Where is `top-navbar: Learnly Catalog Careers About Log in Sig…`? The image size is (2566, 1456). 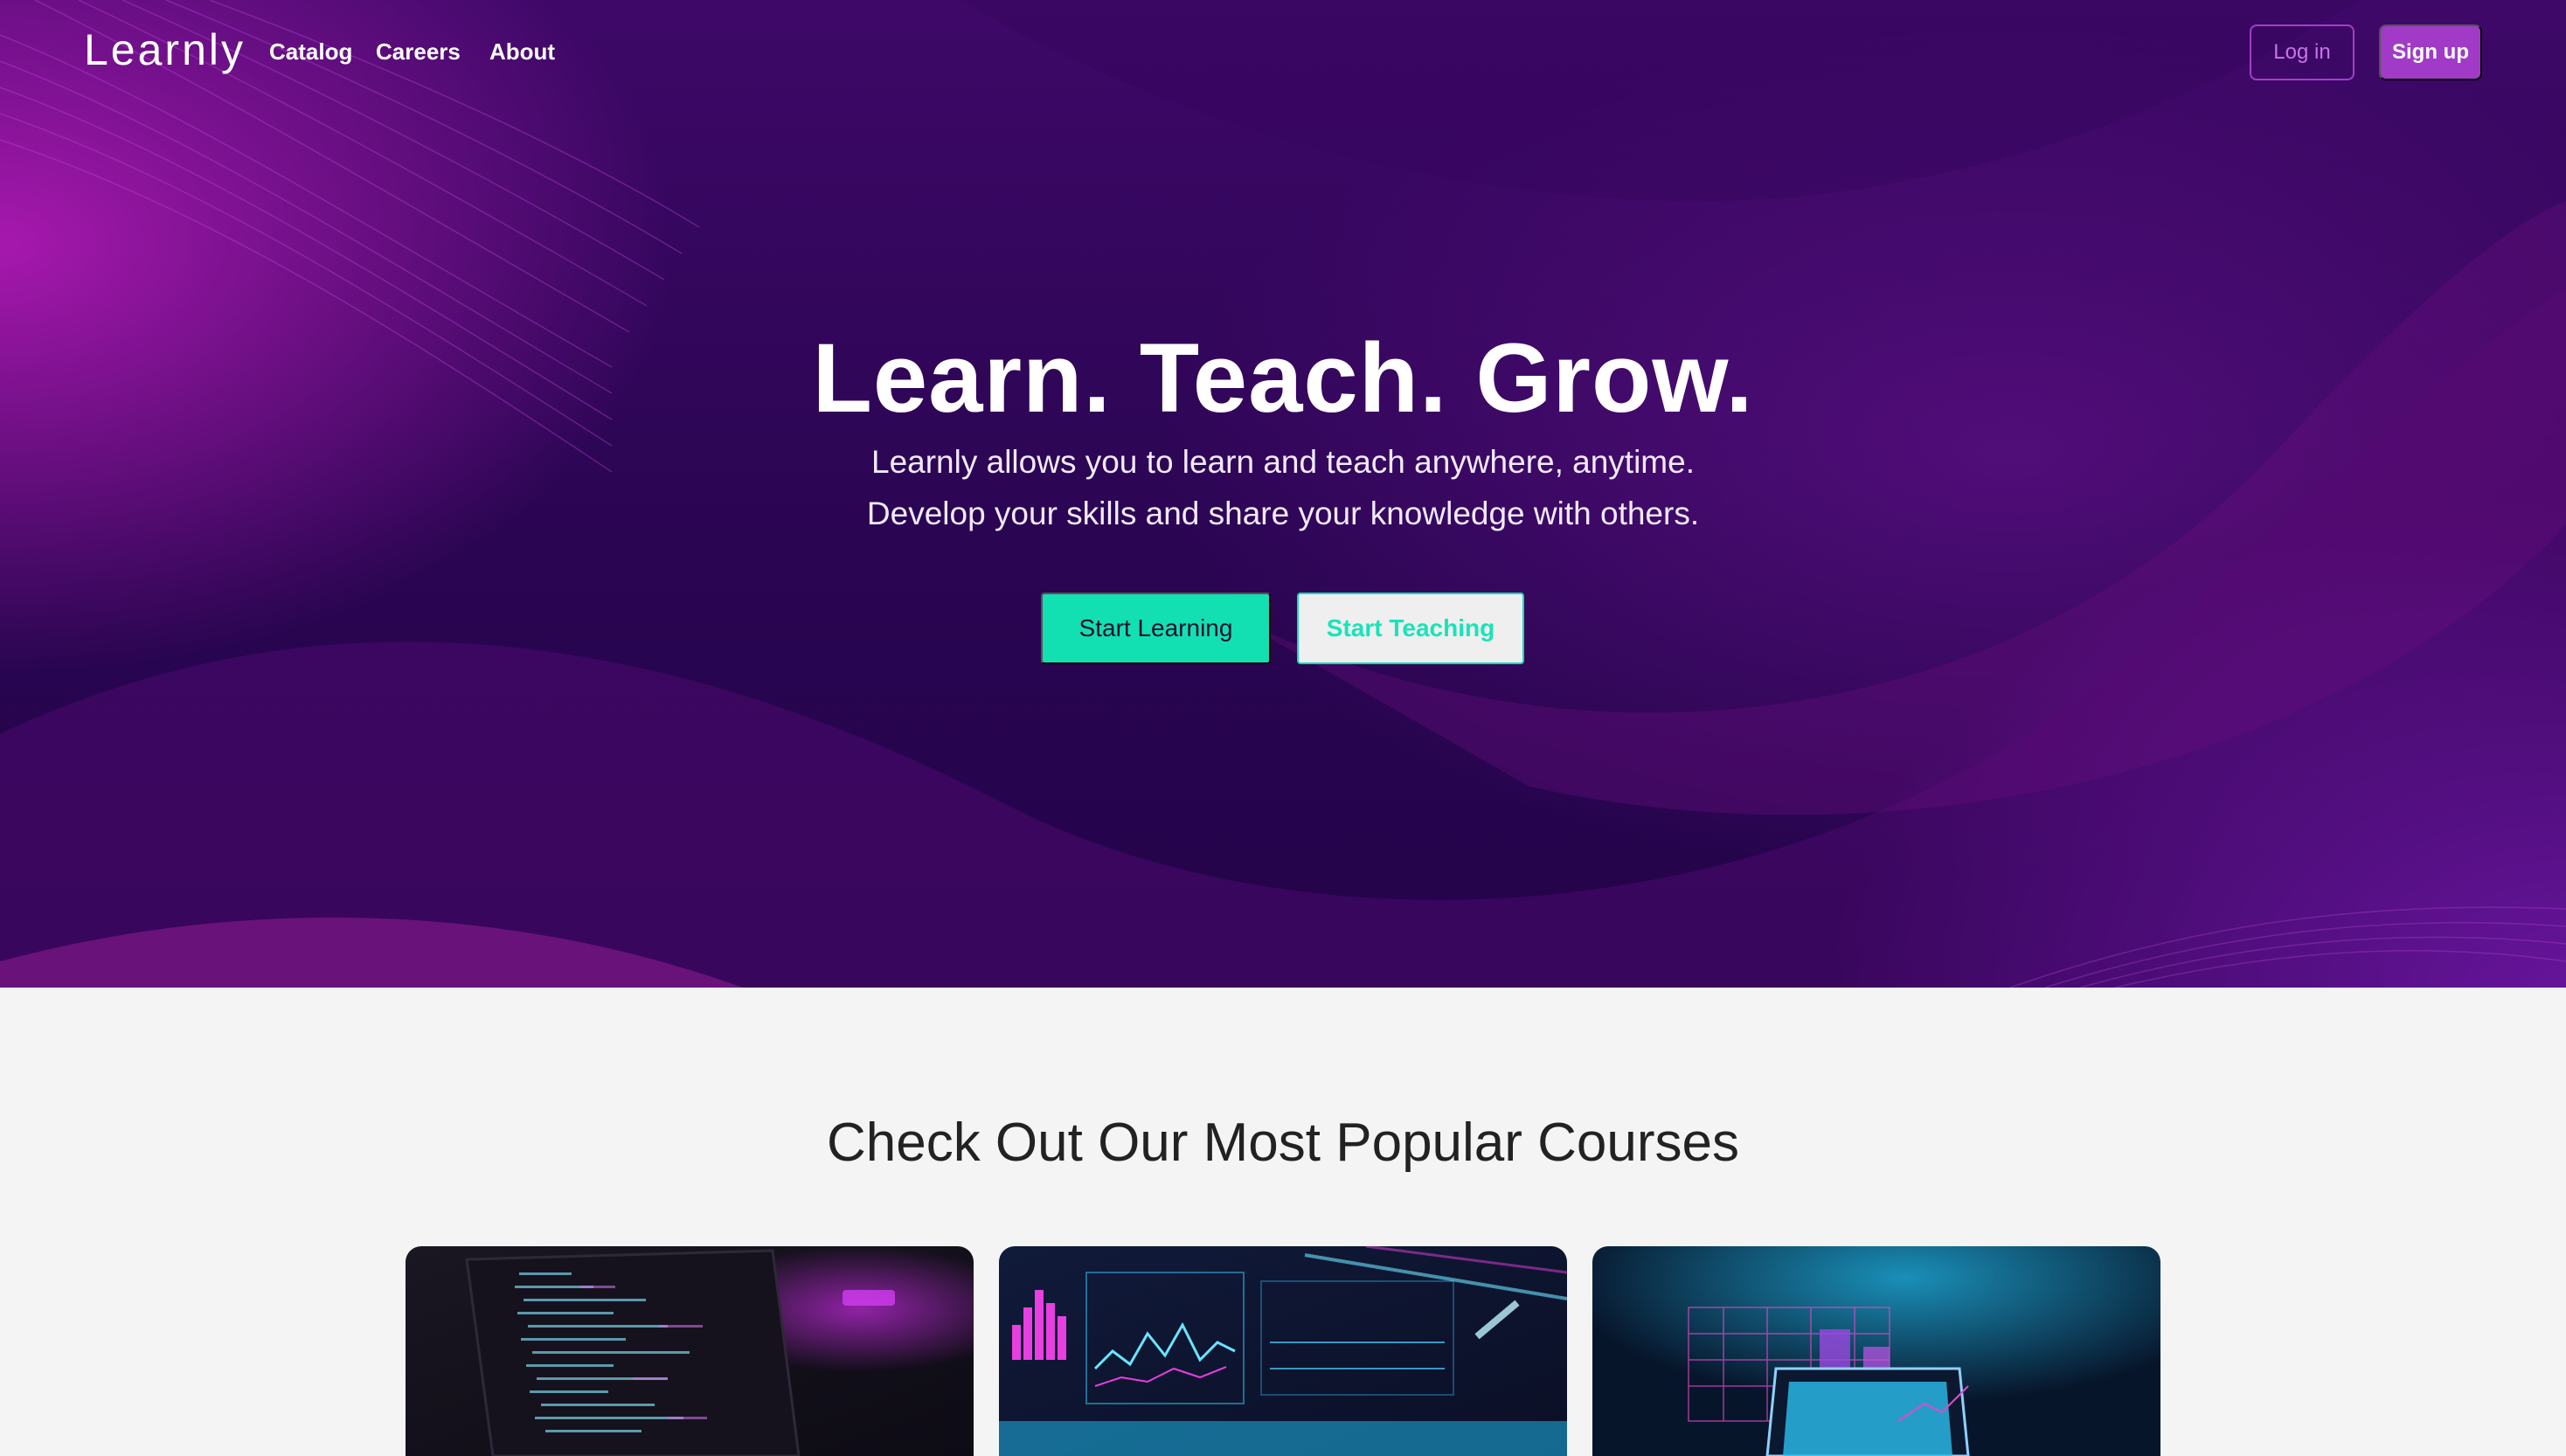 top-navbar: Learnly Catalog Careers About Log in Sig… is located at coordinates (1283, 52).